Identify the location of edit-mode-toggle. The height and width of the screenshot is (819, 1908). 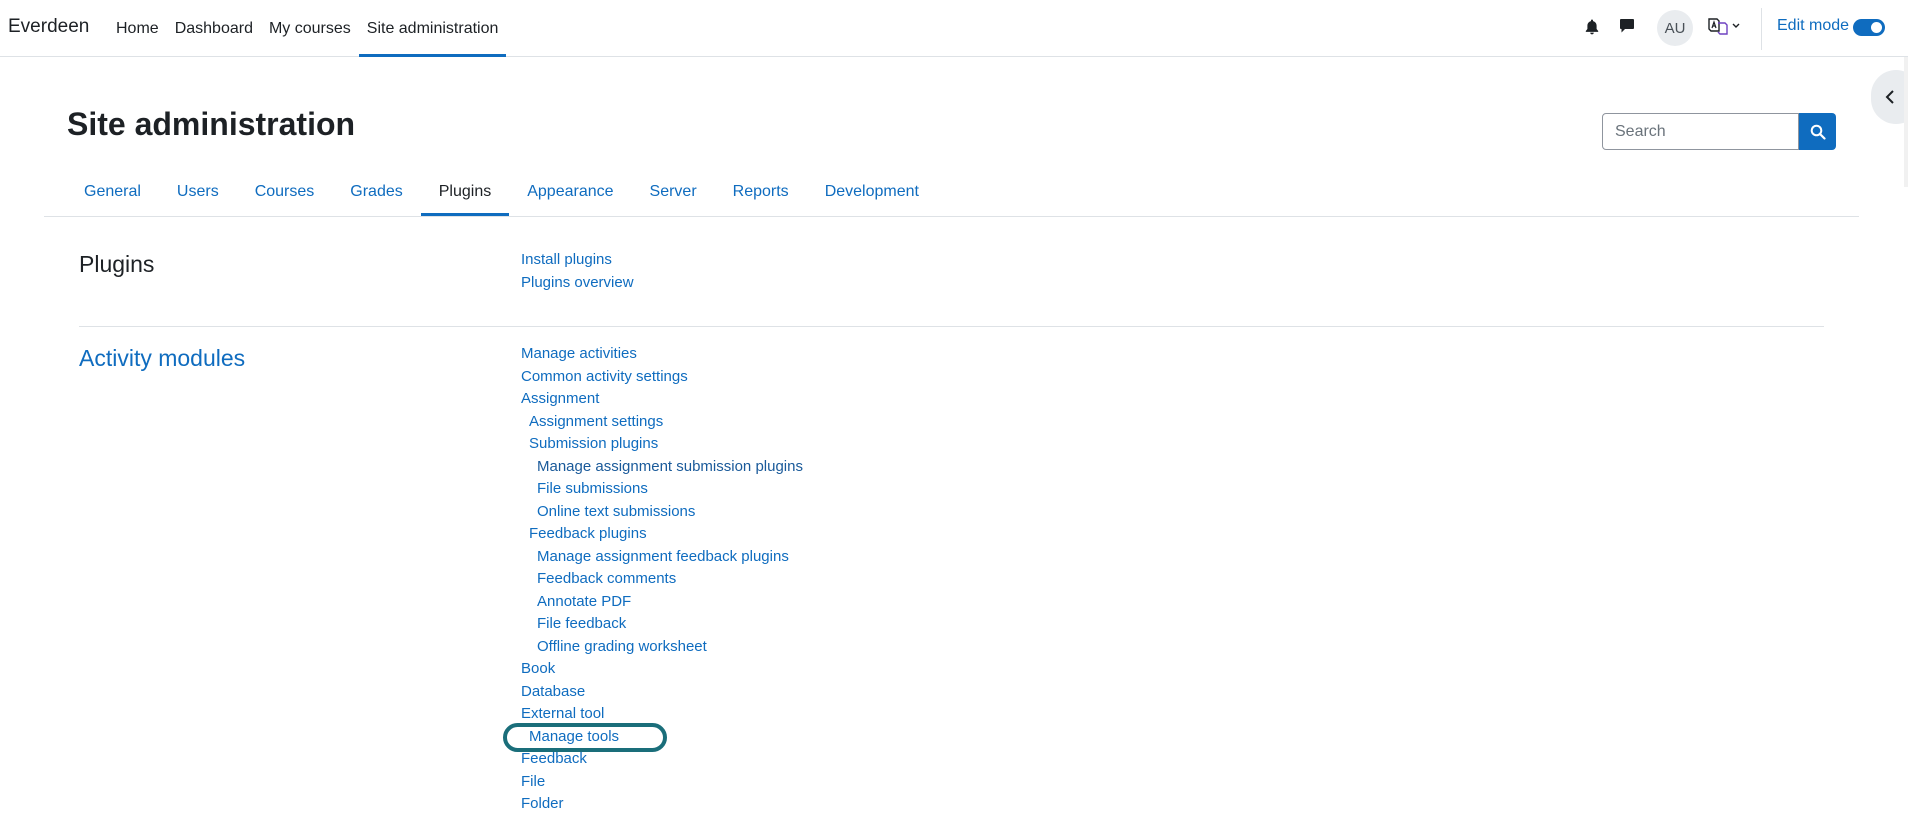
(1869, 27).